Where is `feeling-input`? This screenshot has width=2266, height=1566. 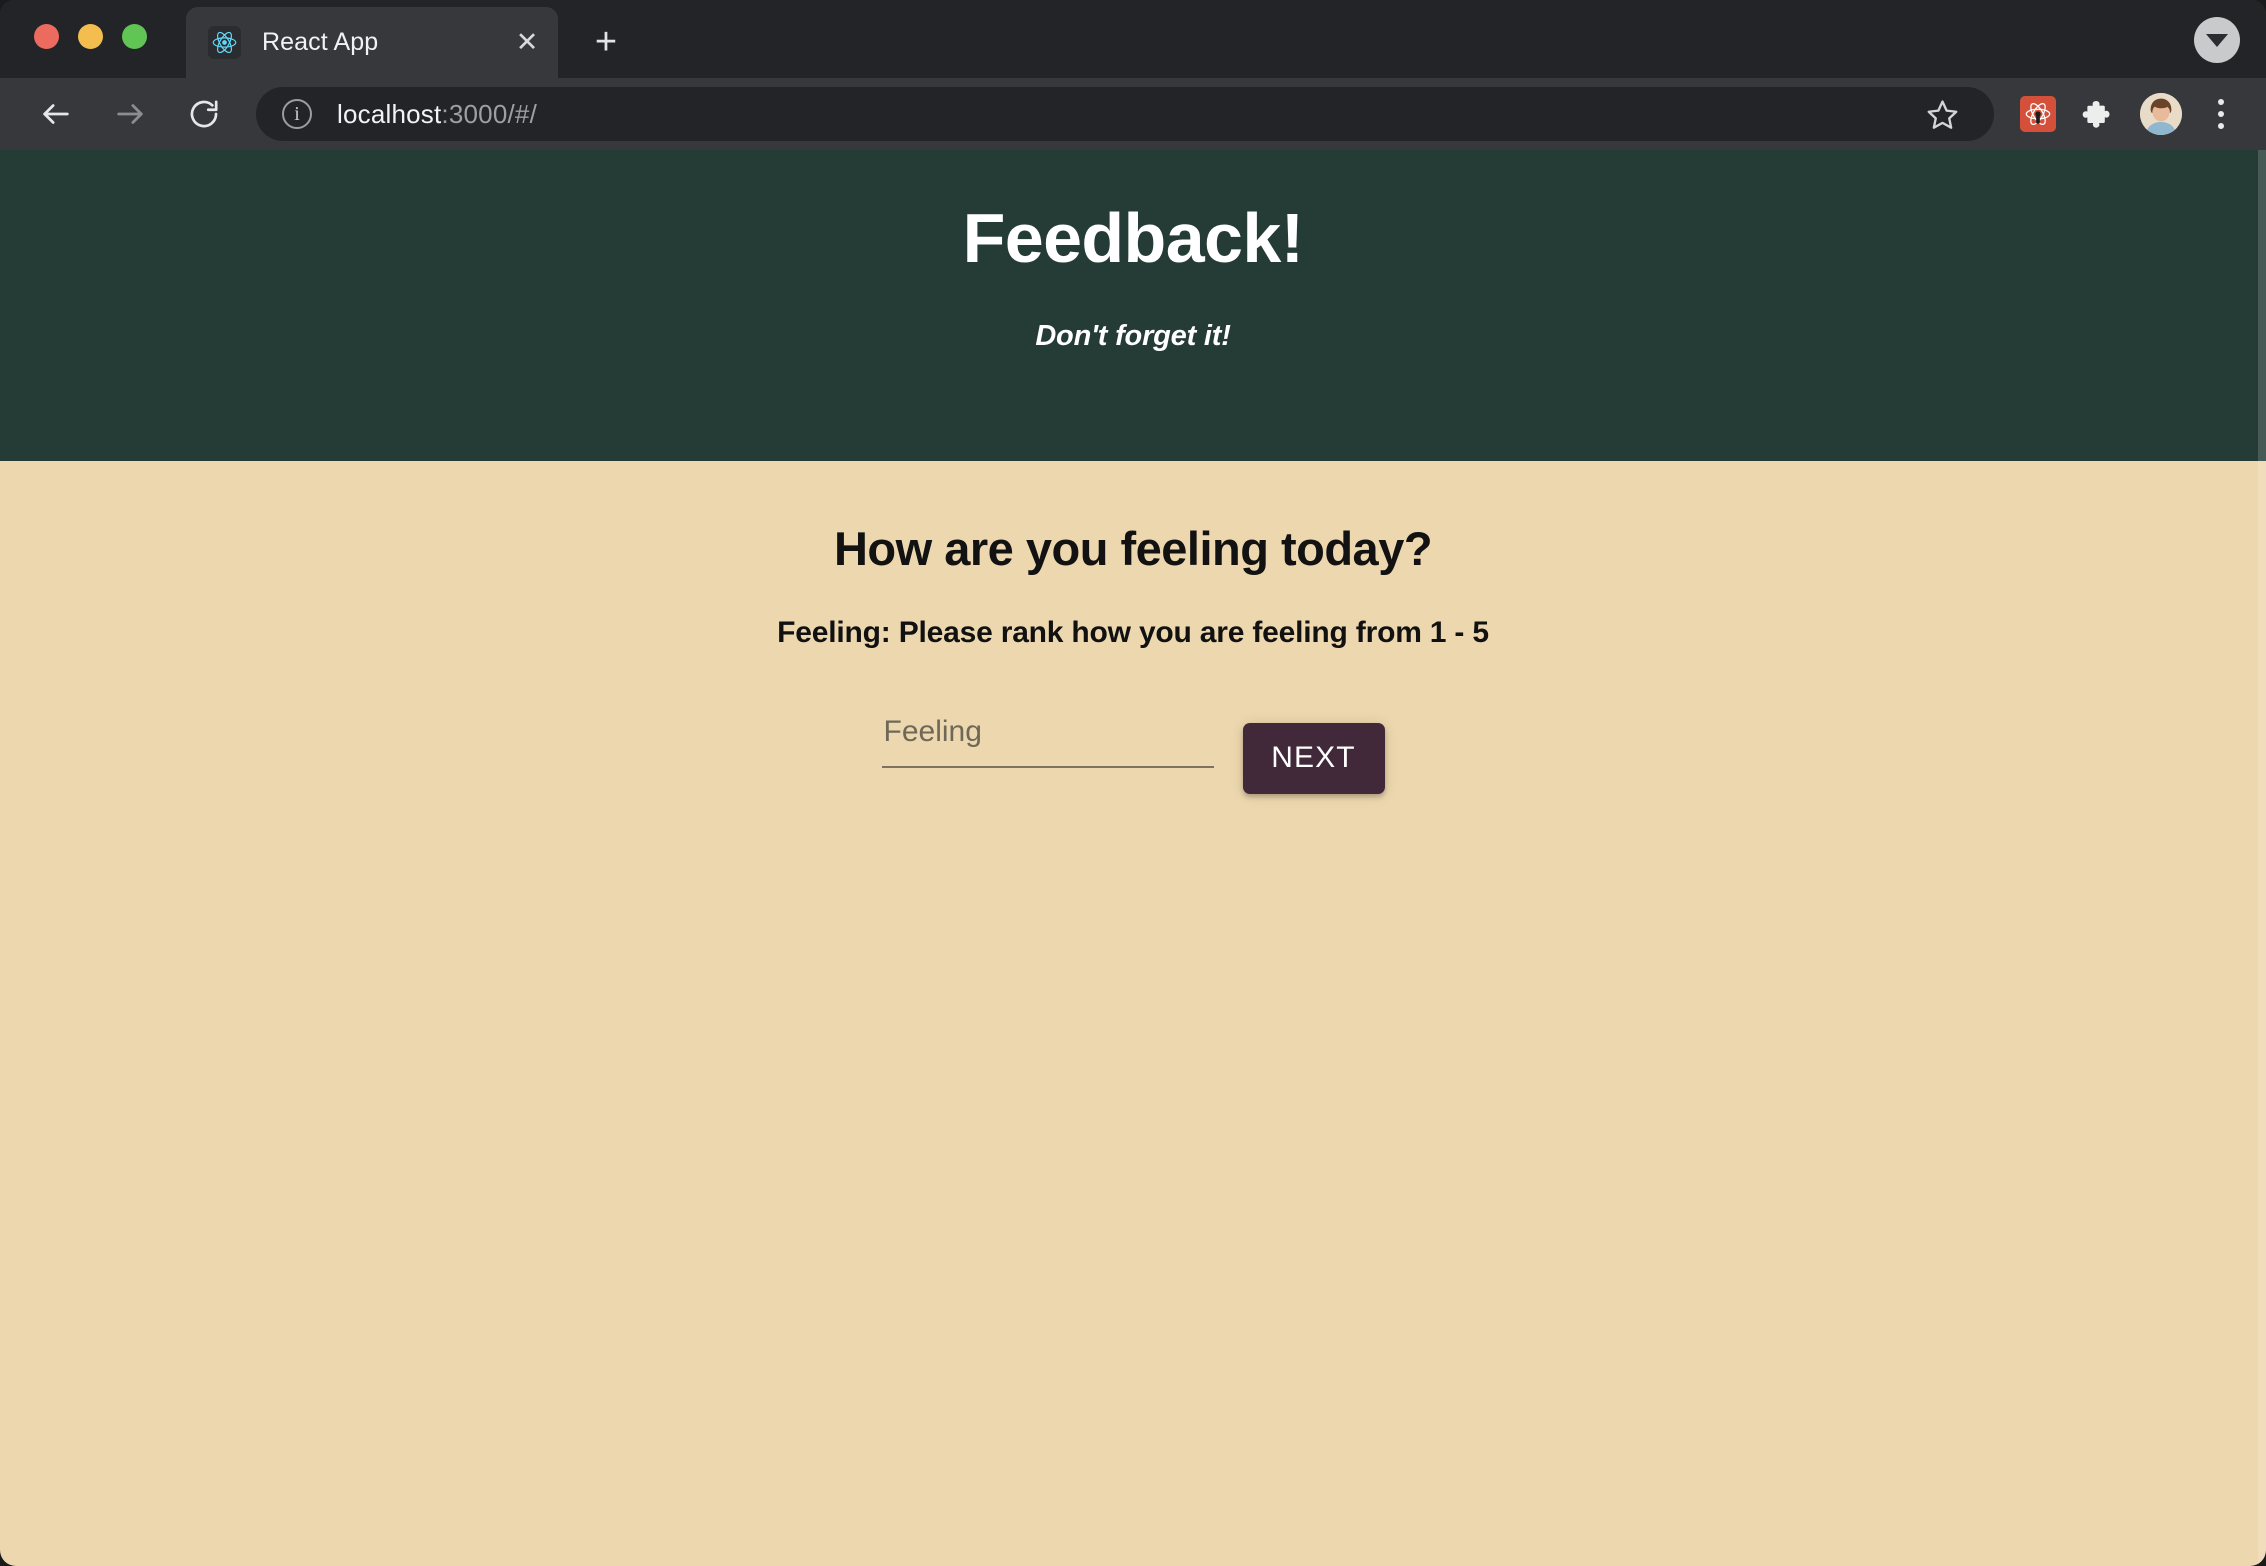
feeling-input is located at coordinates (1047, 736).